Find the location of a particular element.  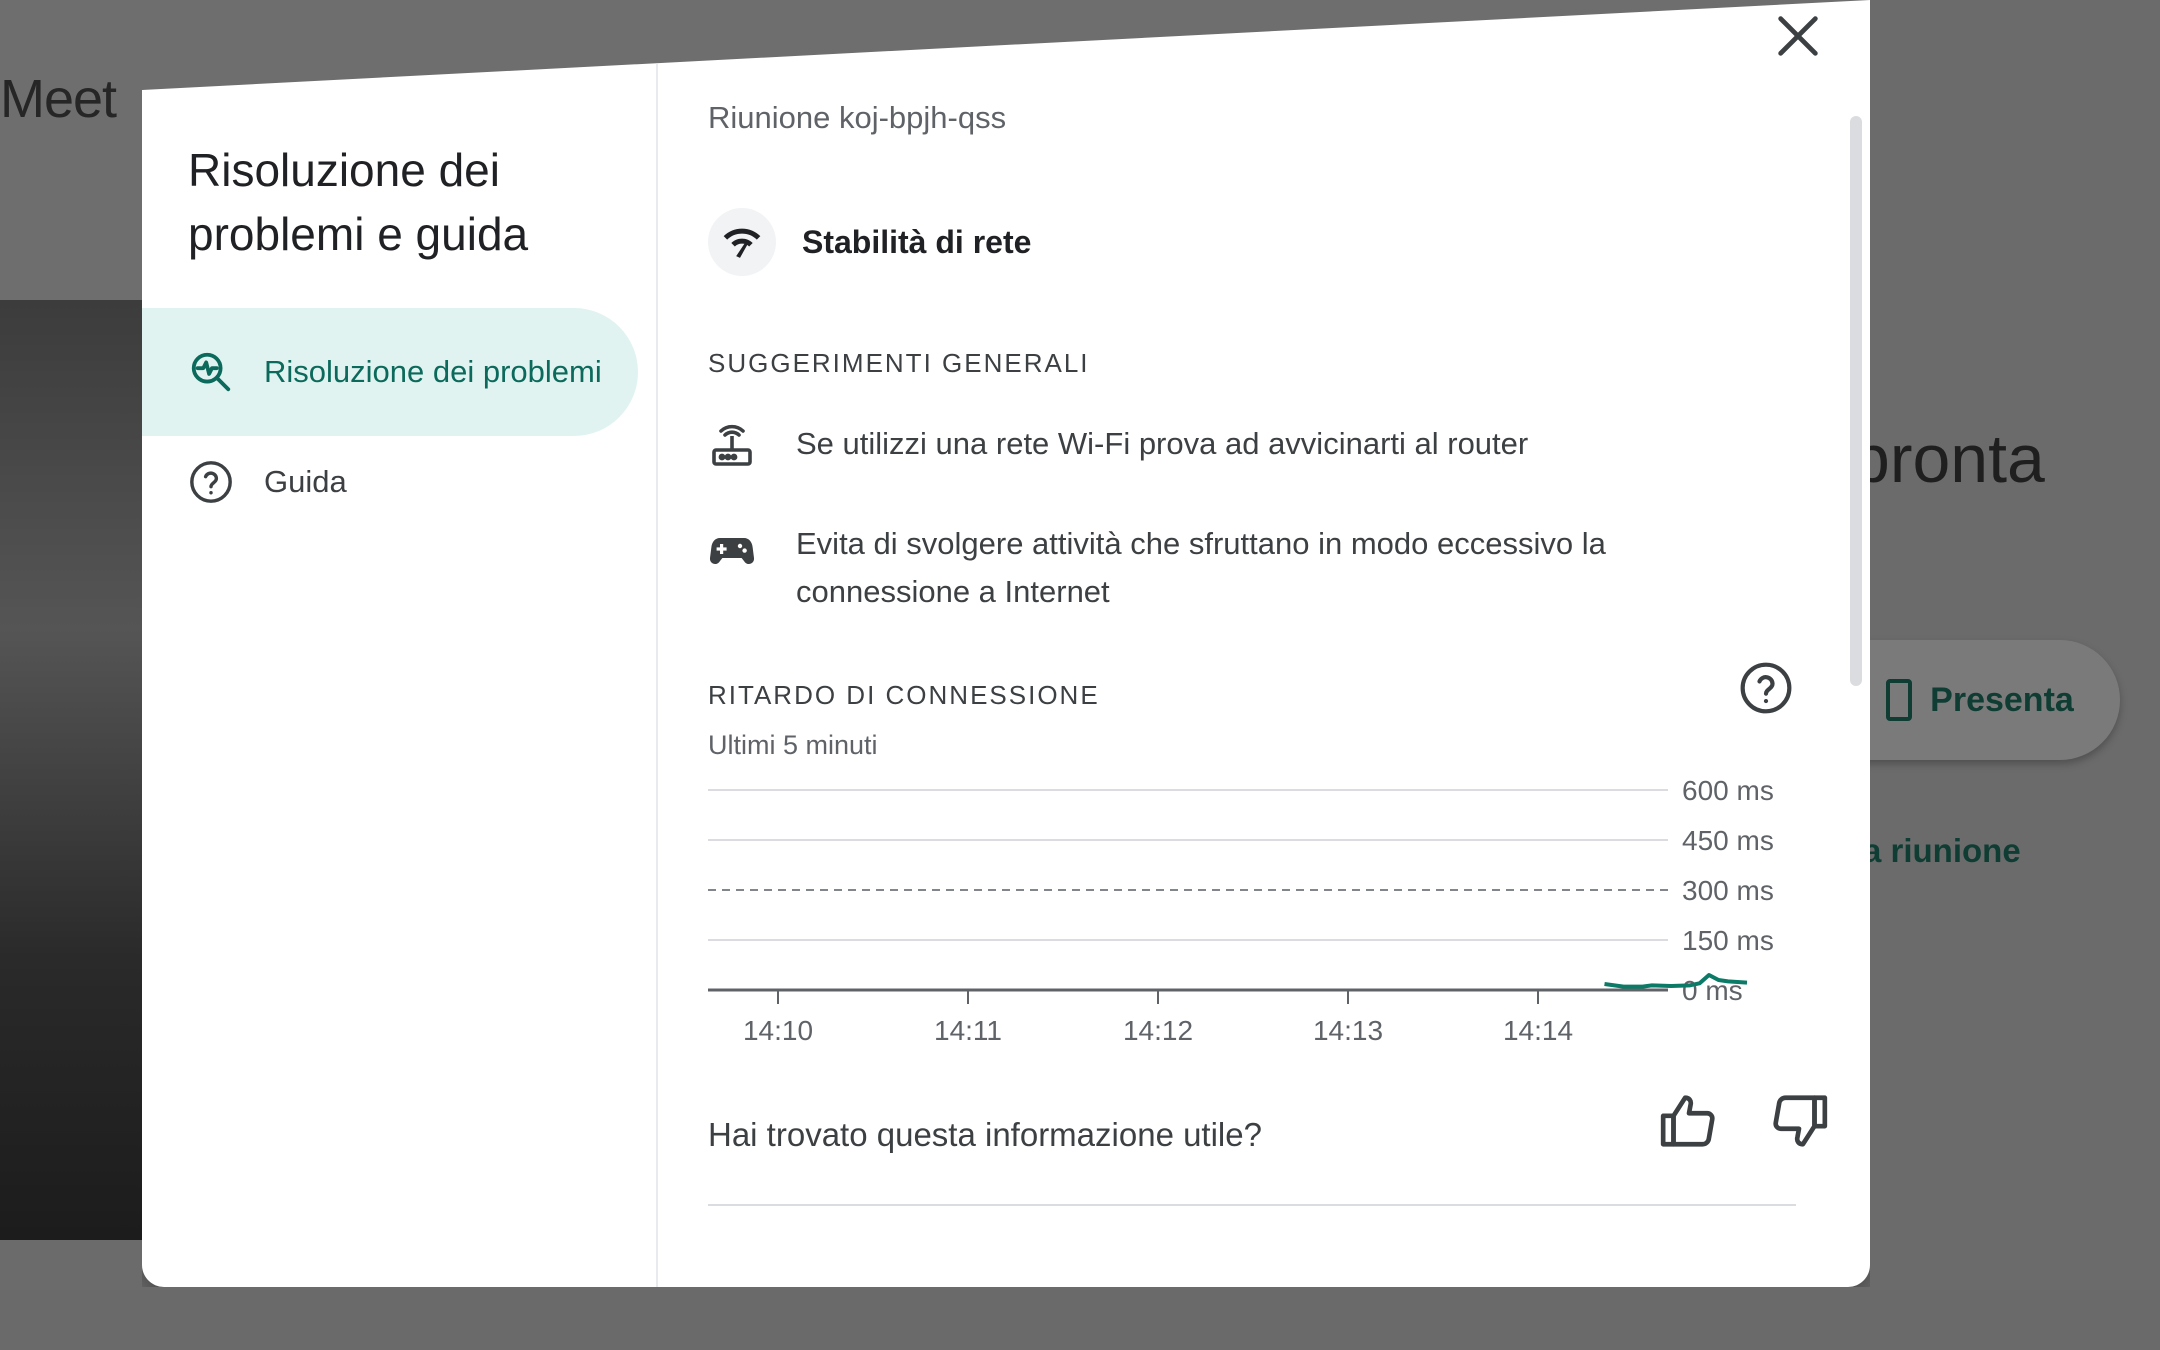

gamepad-icon is located at coordinates (732, 551).